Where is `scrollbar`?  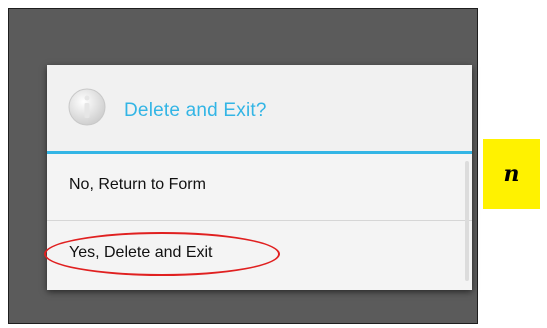
scrollbar is located at coordinates (467, 221).